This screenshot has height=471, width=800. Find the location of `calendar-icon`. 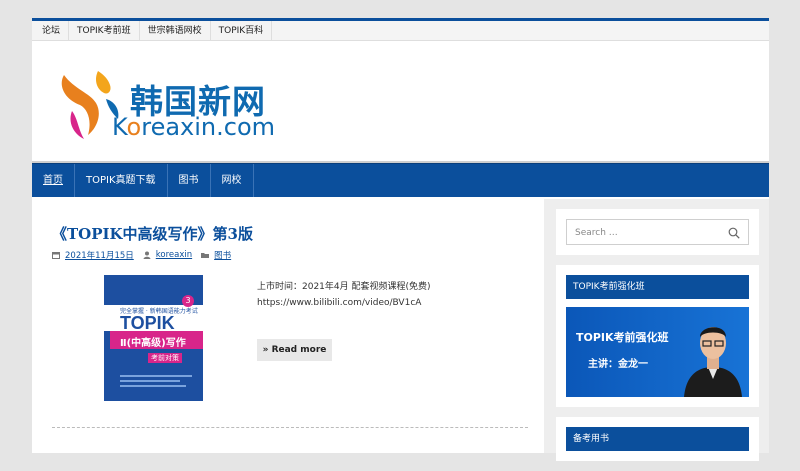

calendar-icon is located at coordinates (56, 255).